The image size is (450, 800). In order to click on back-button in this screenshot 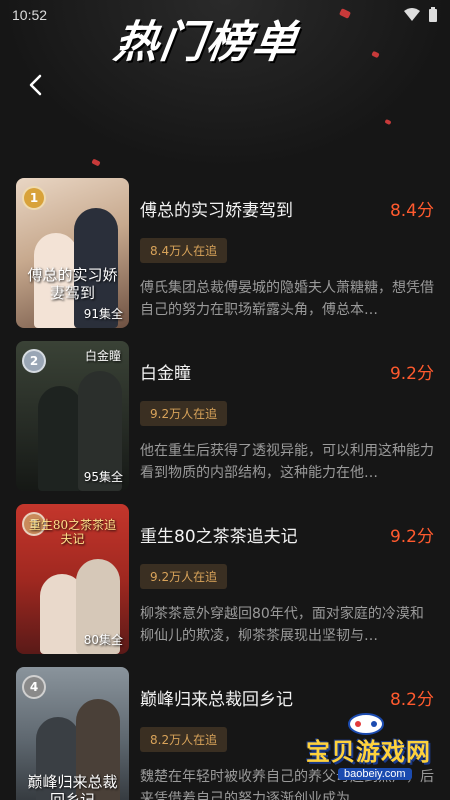, I will do `click(35, 85)`.